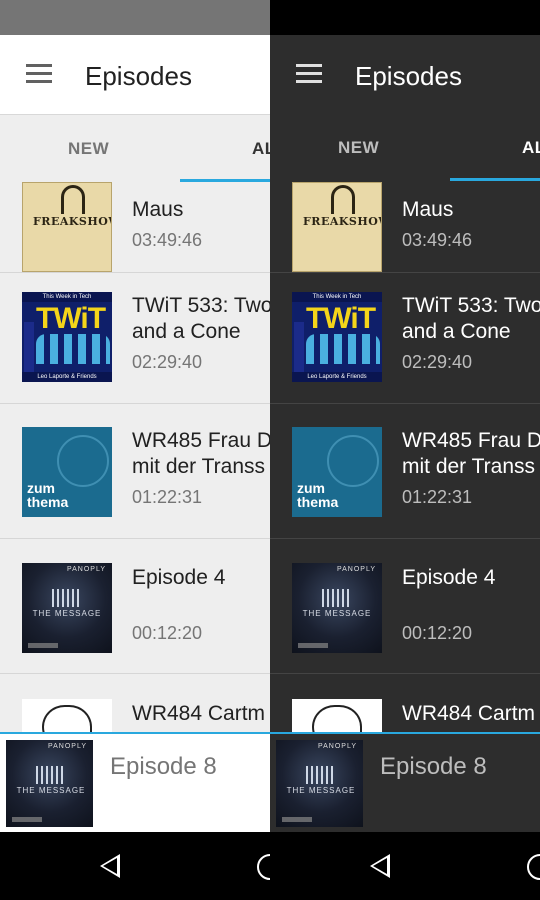 The height and width of the screenshot is (900, 540). I want to click on tab-indicator, so click(495, 179).